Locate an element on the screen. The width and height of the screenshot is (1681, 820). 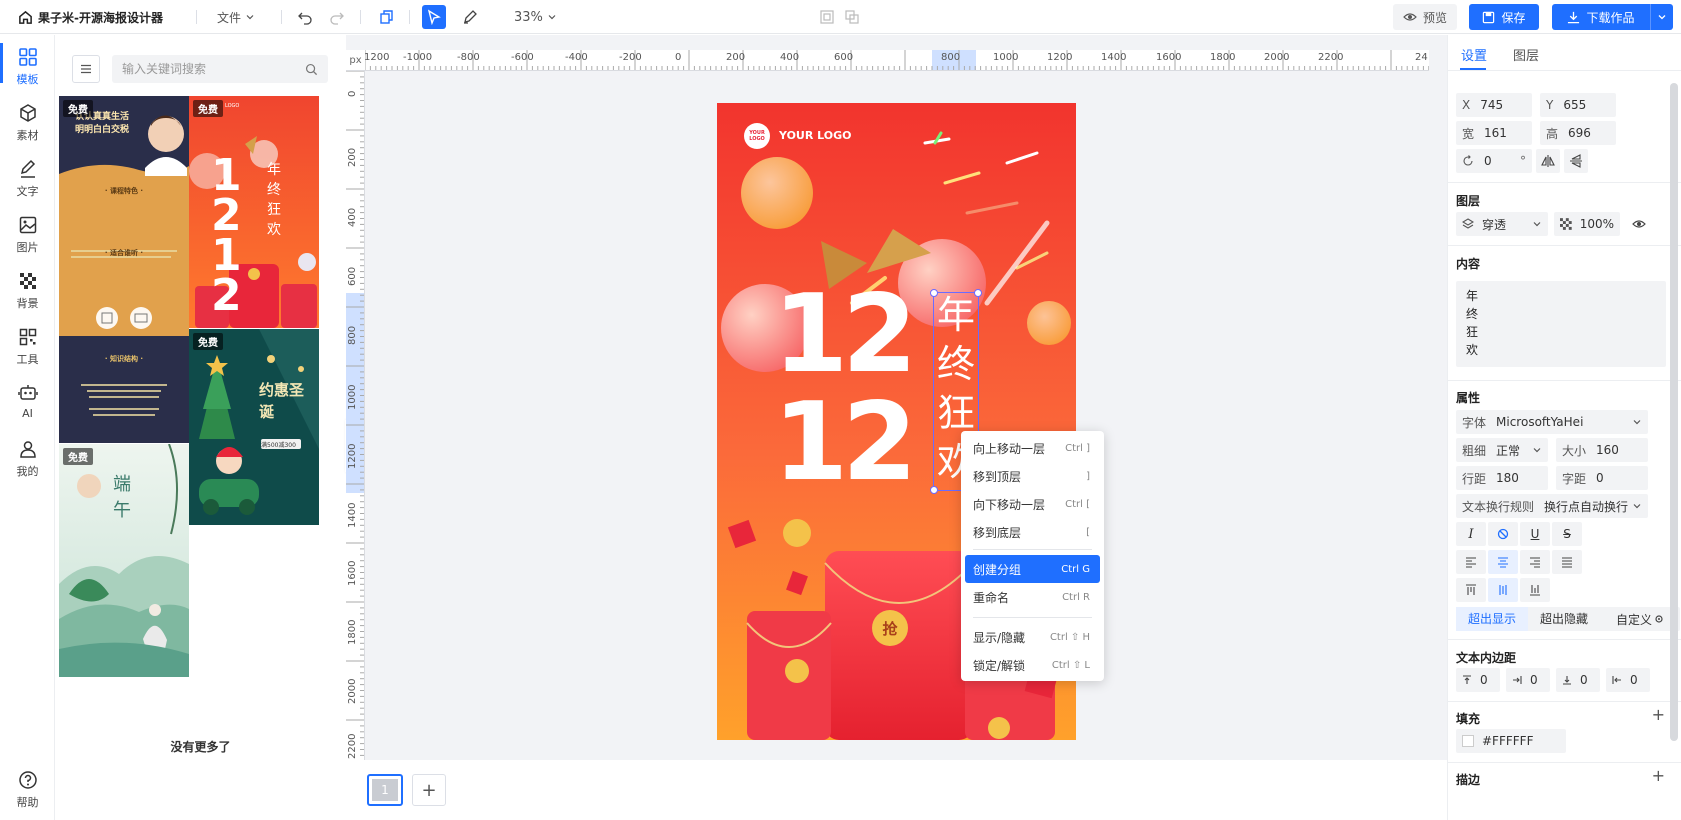
flip-horizontal-button is located at coordinates (1548, 161).